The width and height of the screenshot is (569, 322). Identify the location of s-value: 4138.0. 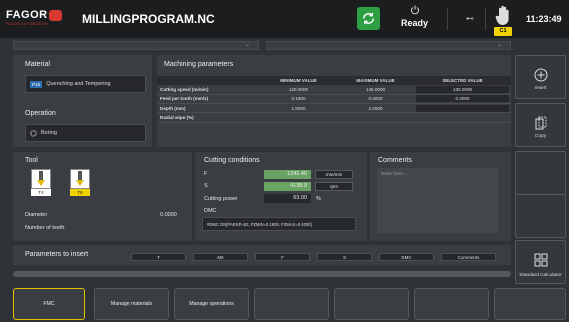
(287, 186).